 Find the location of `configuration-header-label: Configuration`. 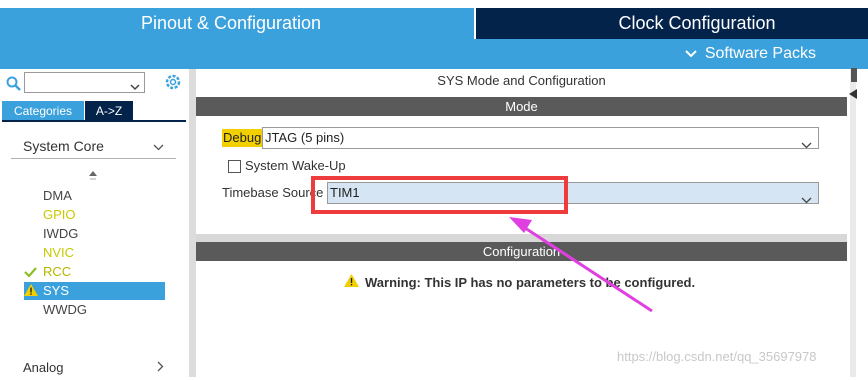

configuration-header-label: Configuration is located at coordinates (521, 251).